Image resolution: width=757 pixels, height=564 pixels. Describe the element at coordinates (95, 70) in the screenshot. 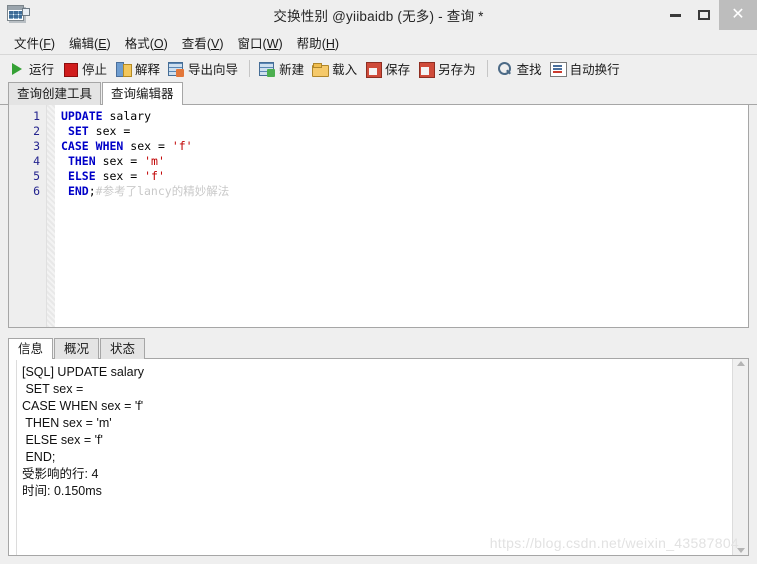

I see `stop-label: 停止` at that location.